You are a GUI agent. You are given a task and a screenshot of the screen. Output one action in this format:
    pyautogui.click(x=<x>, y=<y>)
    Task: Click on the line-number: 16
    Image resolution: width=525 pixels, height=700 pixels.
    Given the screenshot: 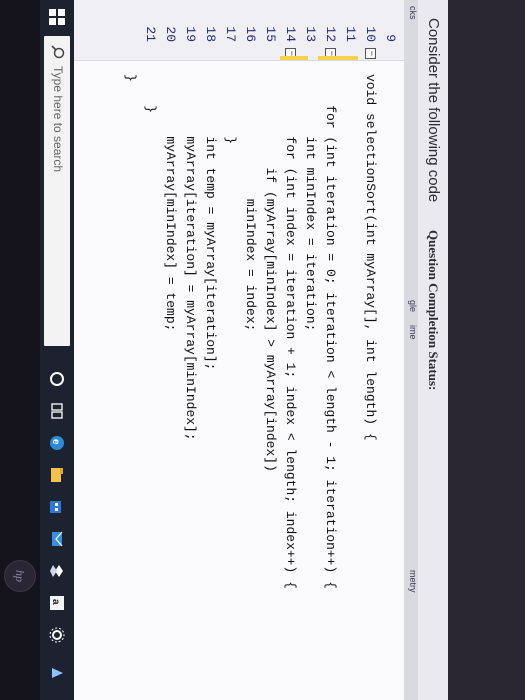 What is the action you would take?
    pyautogui.click(x=250, y=34)
    